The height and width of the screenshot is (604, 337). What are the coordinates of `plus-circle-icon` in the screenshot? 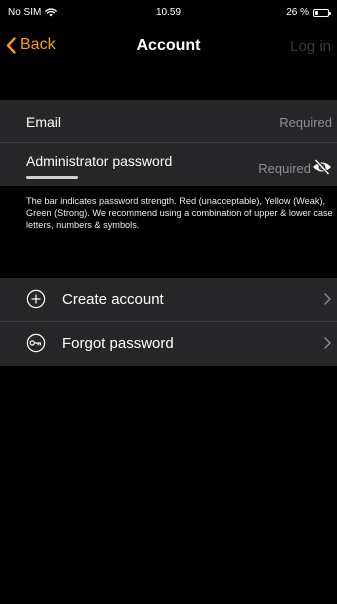 It's located at (36, 299).